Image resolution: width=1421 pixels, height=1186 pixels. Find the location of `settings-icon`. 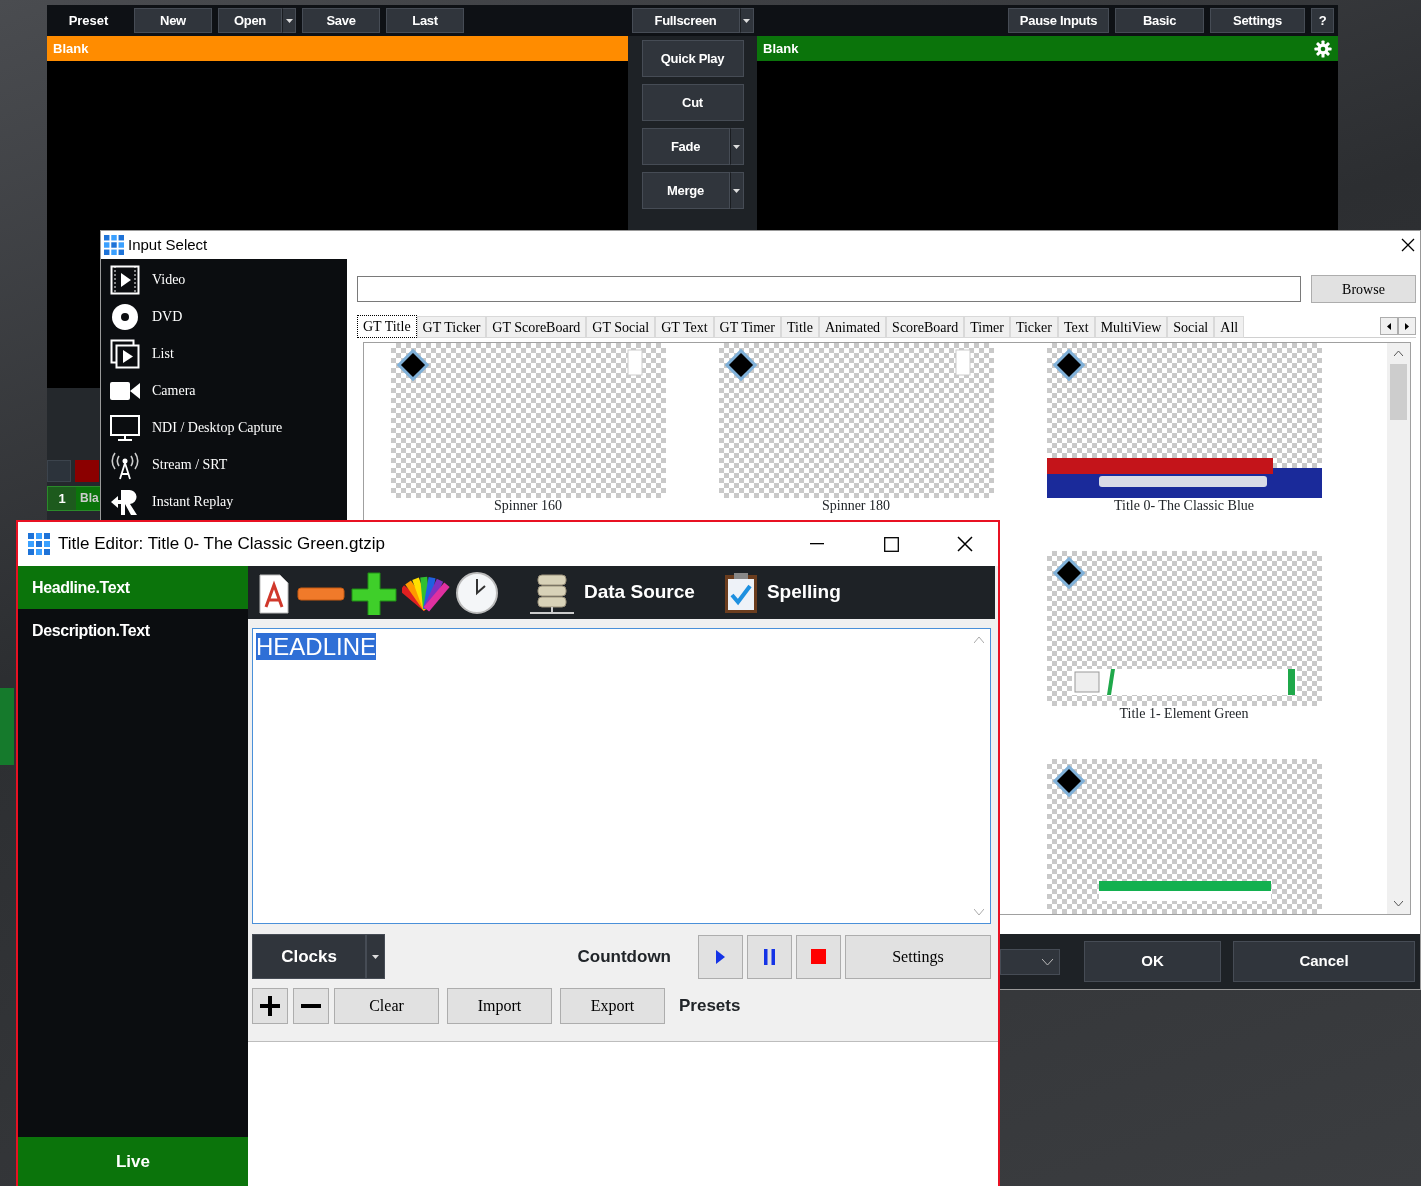

settings-icon is located at coordinates (1323, 48).